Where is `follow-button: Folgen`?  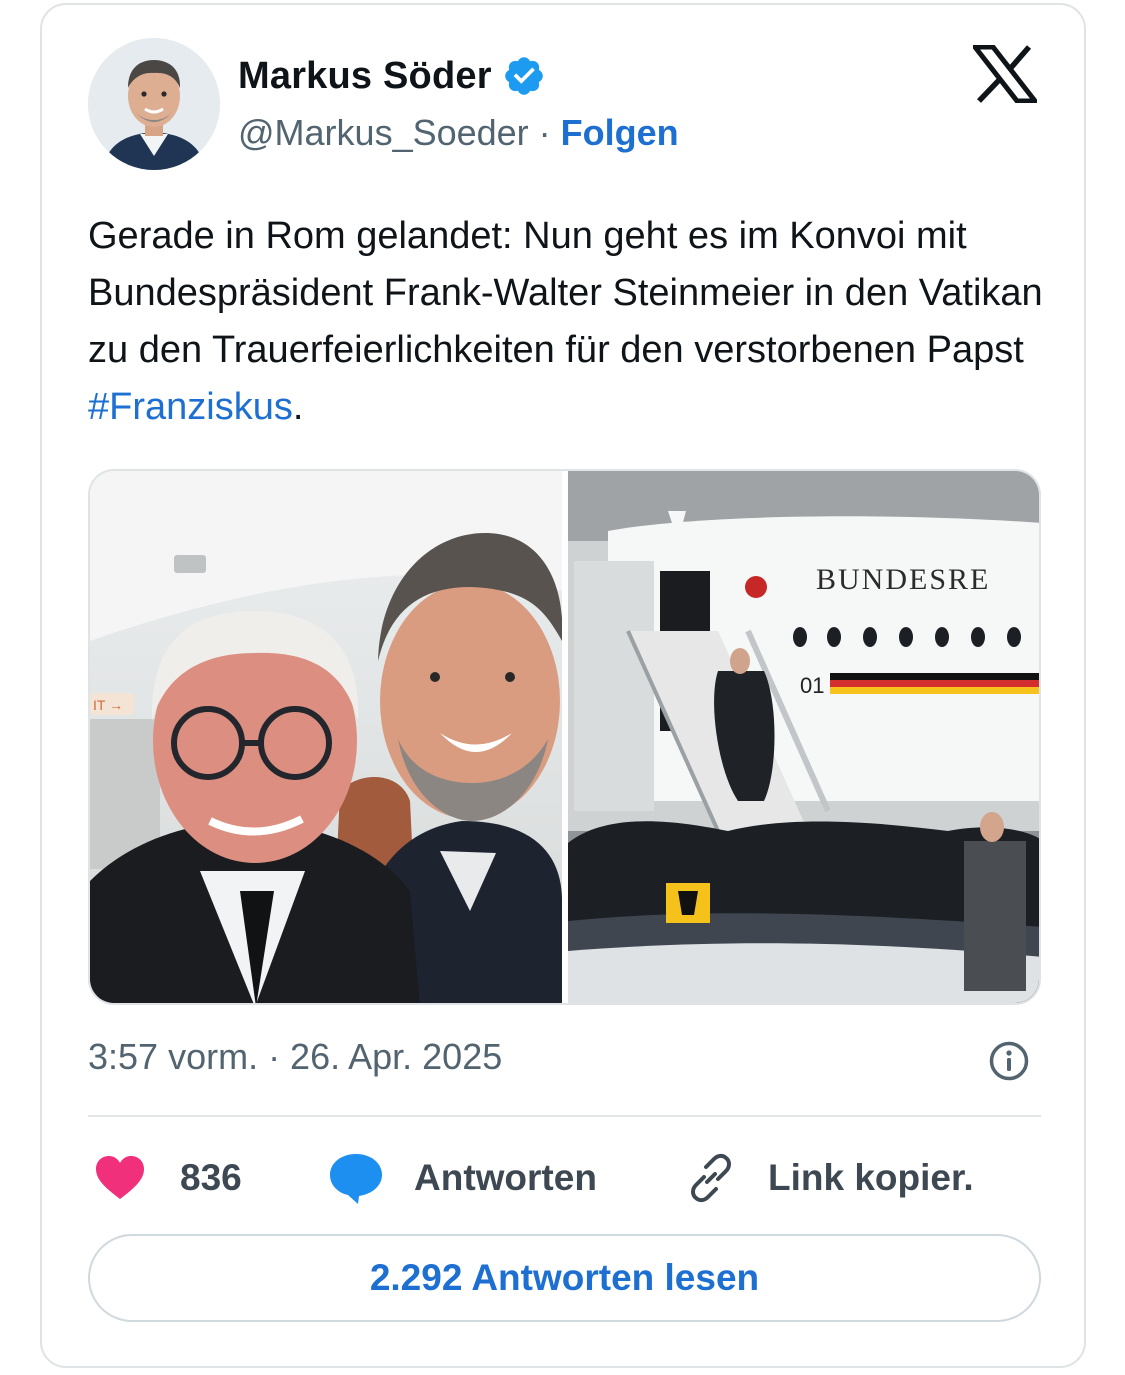 follow-button: Folgen is located at coordinates (620, 132).